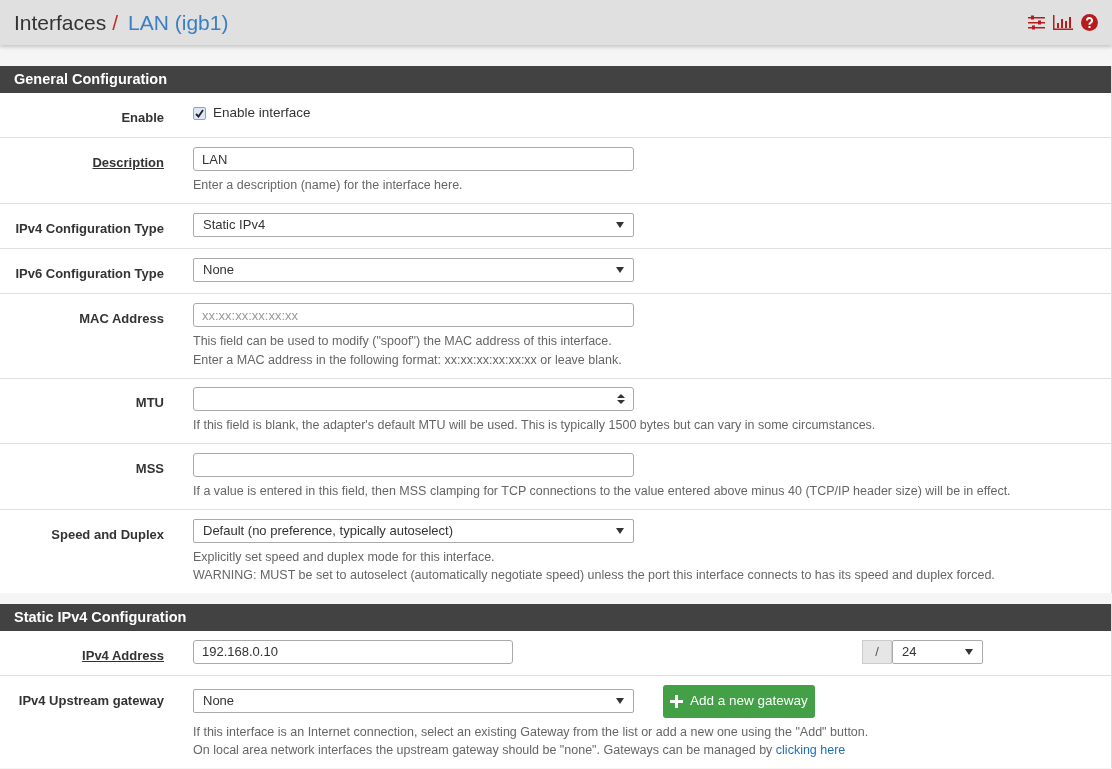  I want to click on help-text: Enter a MAC address in the following format: xx:xx:xx:xx:xx:xx or leave blank., so click(408, 360).